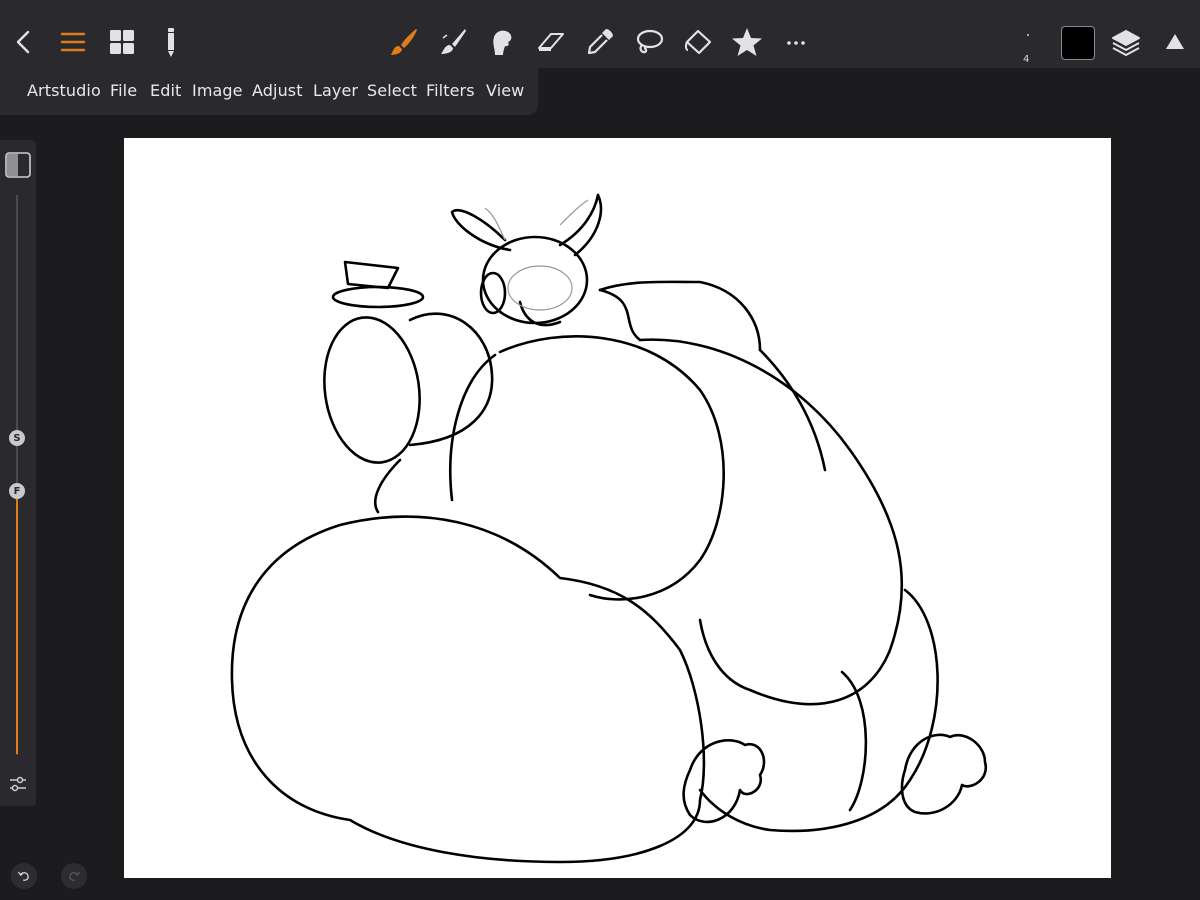  Describe the element at coordinates (17, 438) in the screenshot. I see `size-slider-knob: S` at that location.